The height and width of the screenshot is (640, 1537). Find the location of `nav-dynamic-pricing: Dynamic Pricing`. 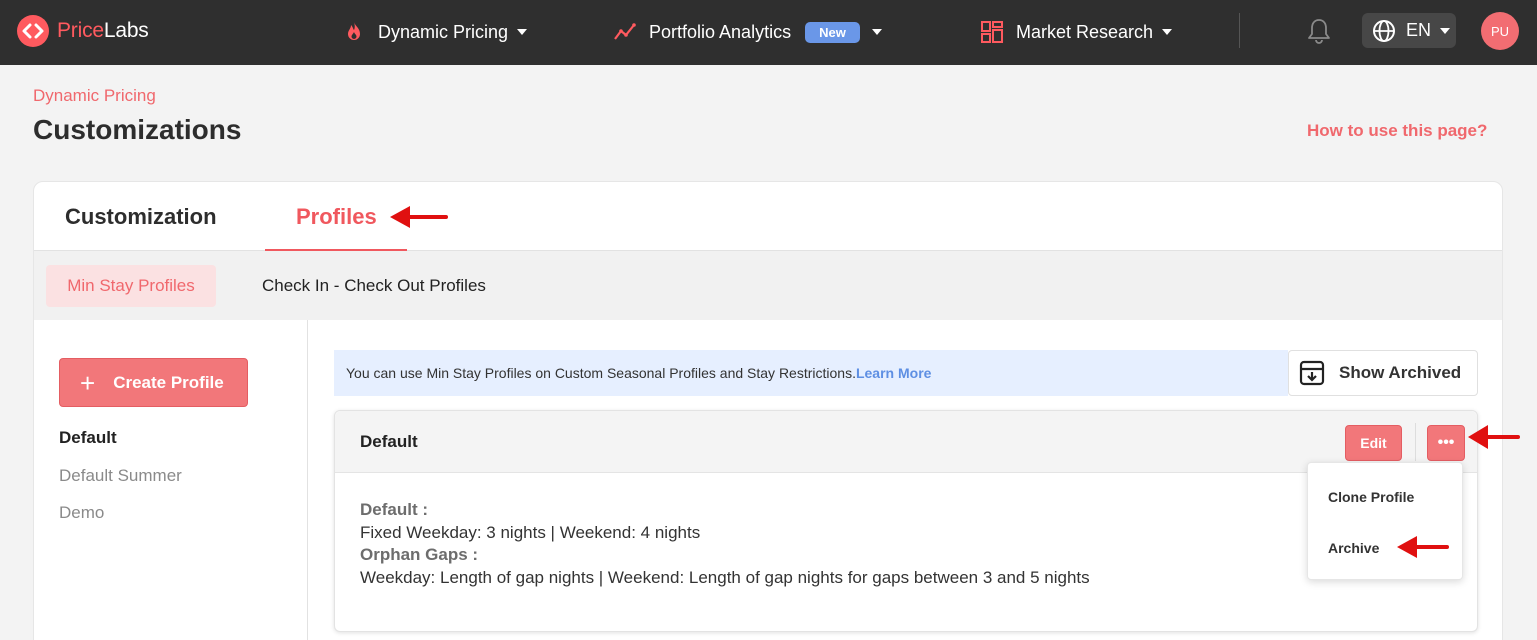

nav-dynamic-pricing: Dynamic Pricing is located at coordinates (435, 32).